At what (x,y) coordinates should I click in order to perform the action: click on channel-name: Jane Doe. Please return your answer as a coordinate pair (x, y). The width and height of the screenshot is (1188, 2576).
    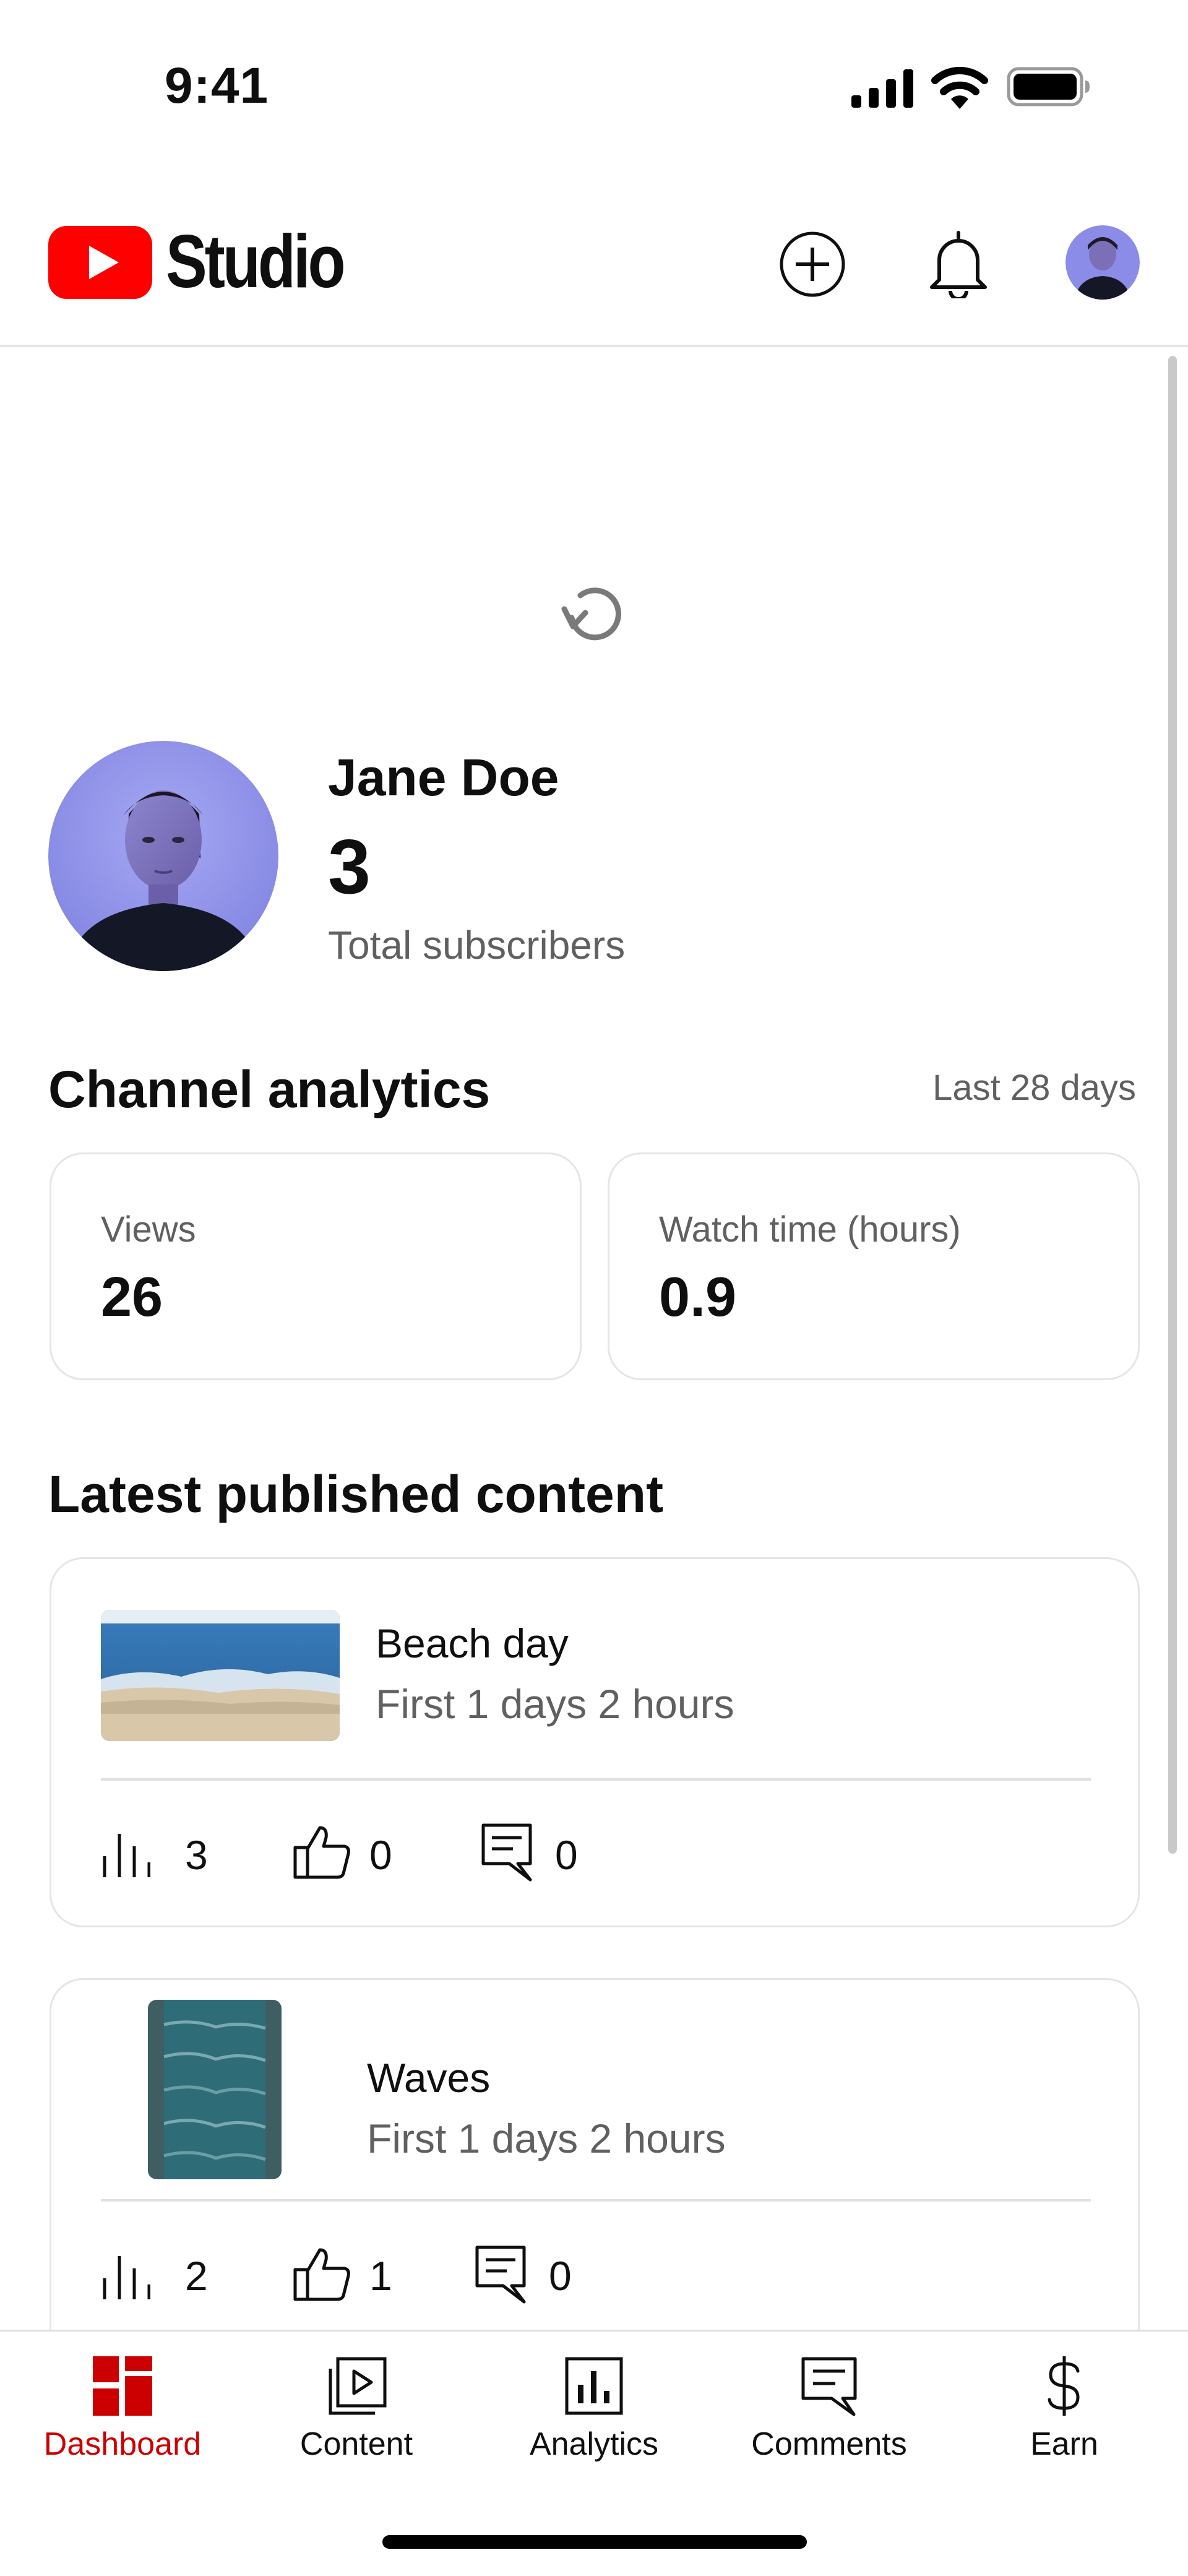
    Looking at the image, I should click on (444, 777).